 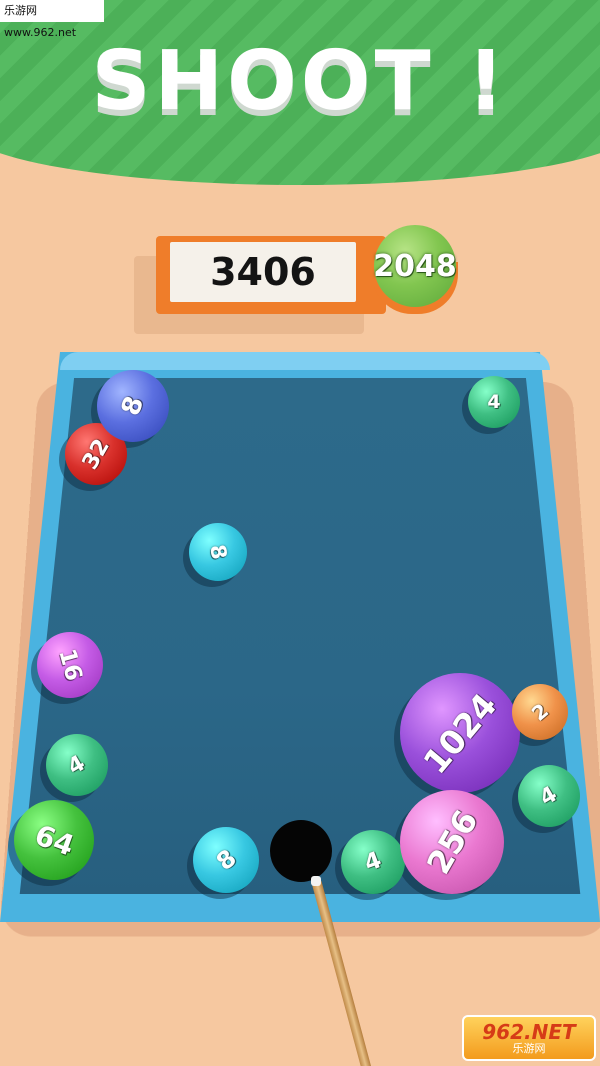 I want to click on ball-number: 1024, so click(x=460, y=733).